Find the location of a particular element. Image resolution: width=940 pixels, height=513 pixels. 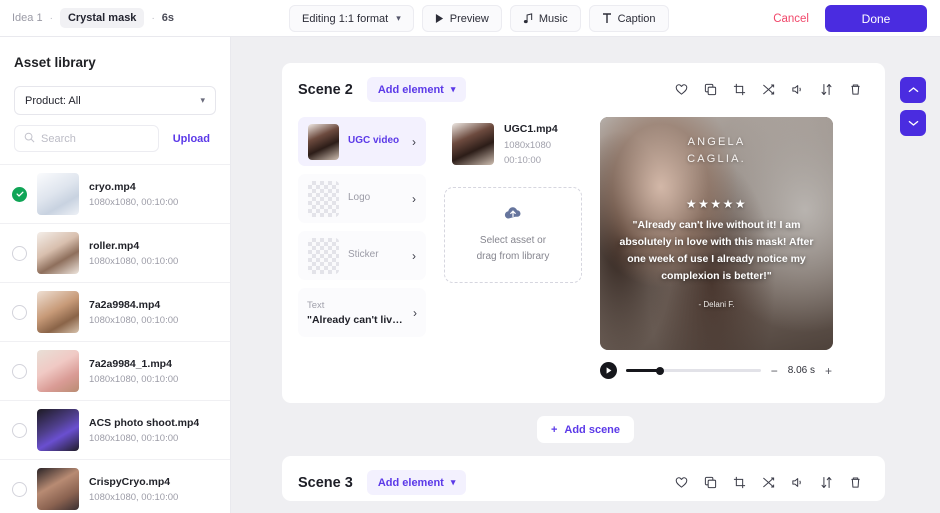

music-button: Music is located at coordinates (545, 18).